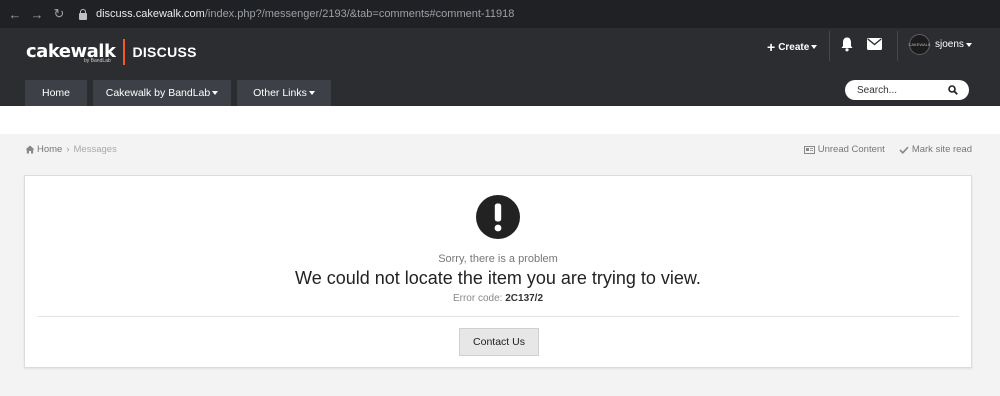 This screenshot has width=1000, height=396. I want to click on mark-site-read-label: Mark site read, so click(941, 149).